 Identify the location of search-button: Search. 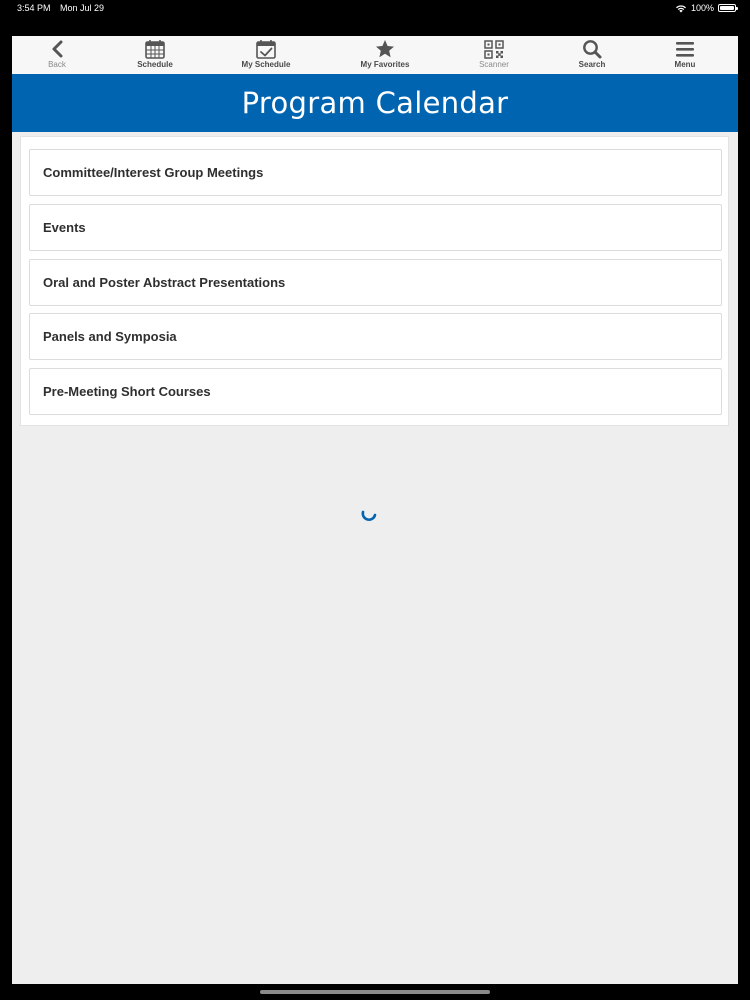
(592, 55).